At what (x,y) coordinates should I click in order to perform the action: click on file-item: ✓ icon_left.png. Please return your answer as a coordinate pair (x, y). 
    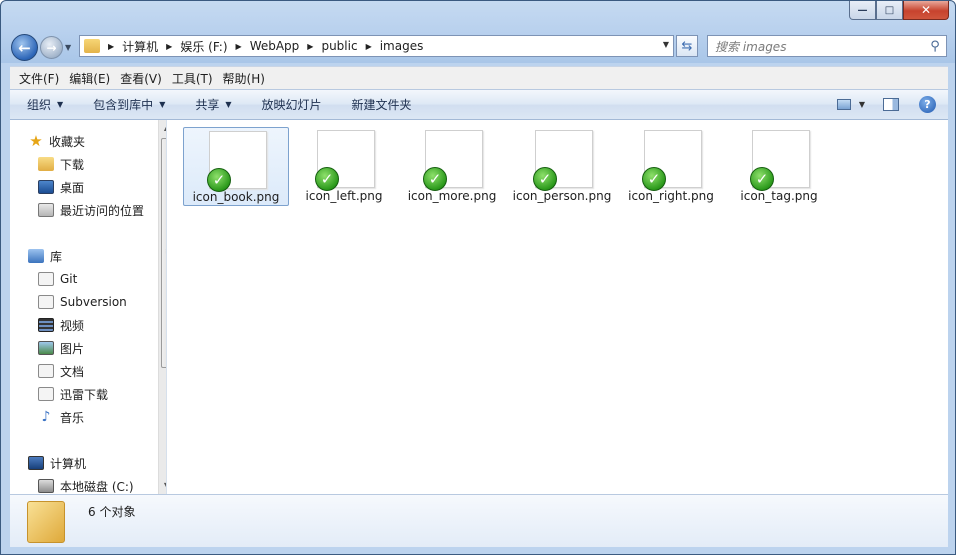
    Looking at the image, I should click on (344, 165).